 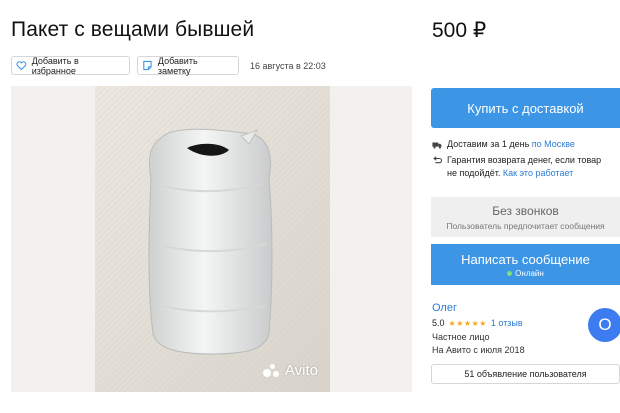 I want to click on avito-watermark: Avito, so click(x=290, y=370).